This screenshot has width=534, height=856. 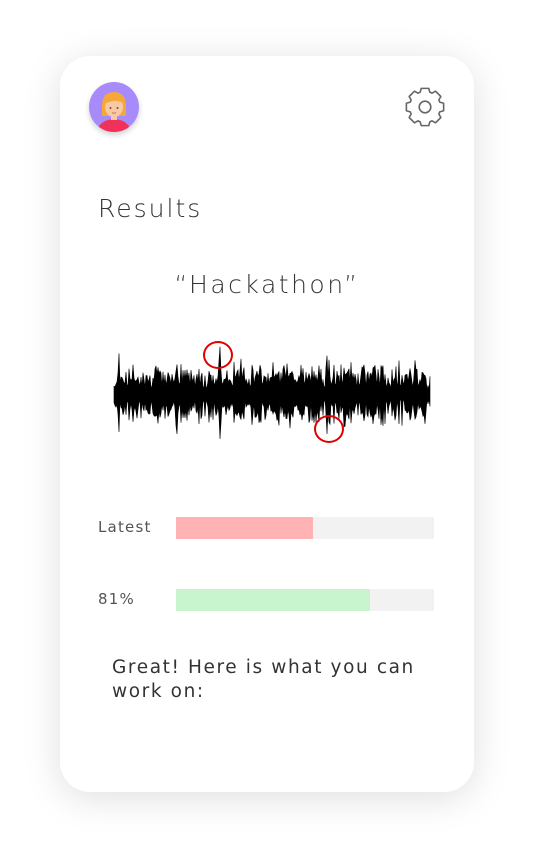 I want to click on latest-bar-fill, so click(x=244, y=528).